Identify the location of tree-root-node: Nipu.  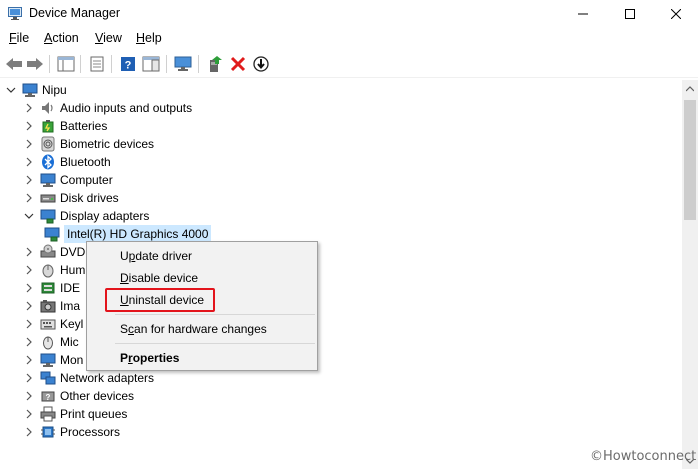
(36, 90).